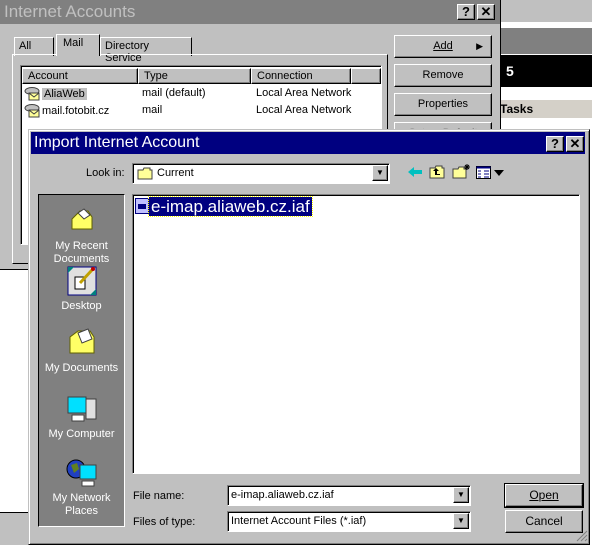 The image size is (592, 545). What do you see at coordinates (479, 46) in the screenshot?
I see `submenu-arrow-icon: ▶` at bounding box center [479, 46].